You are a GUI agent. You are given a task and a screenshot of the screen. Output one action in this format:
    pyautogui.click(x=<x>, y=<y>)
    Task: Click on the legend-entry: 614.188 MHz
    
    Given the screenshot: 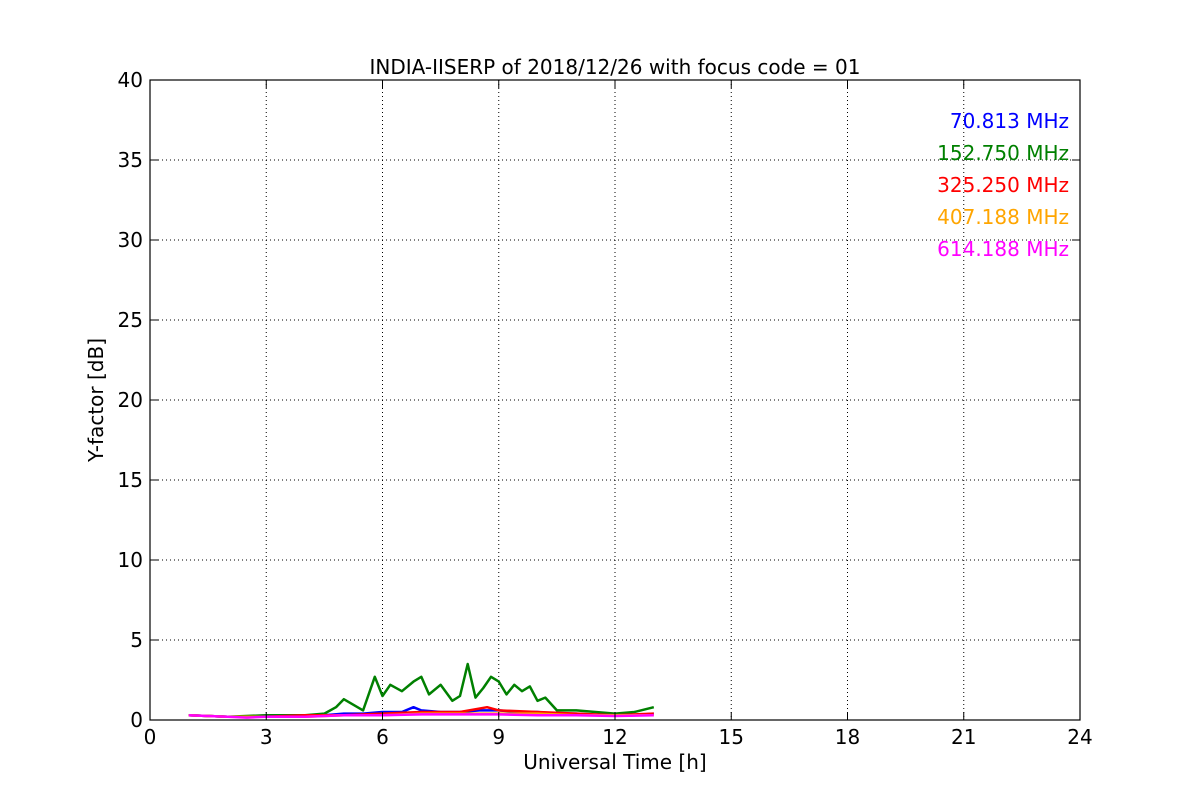 What is the action you would take?
    pyautogui.click(x=1003, y=249)
    